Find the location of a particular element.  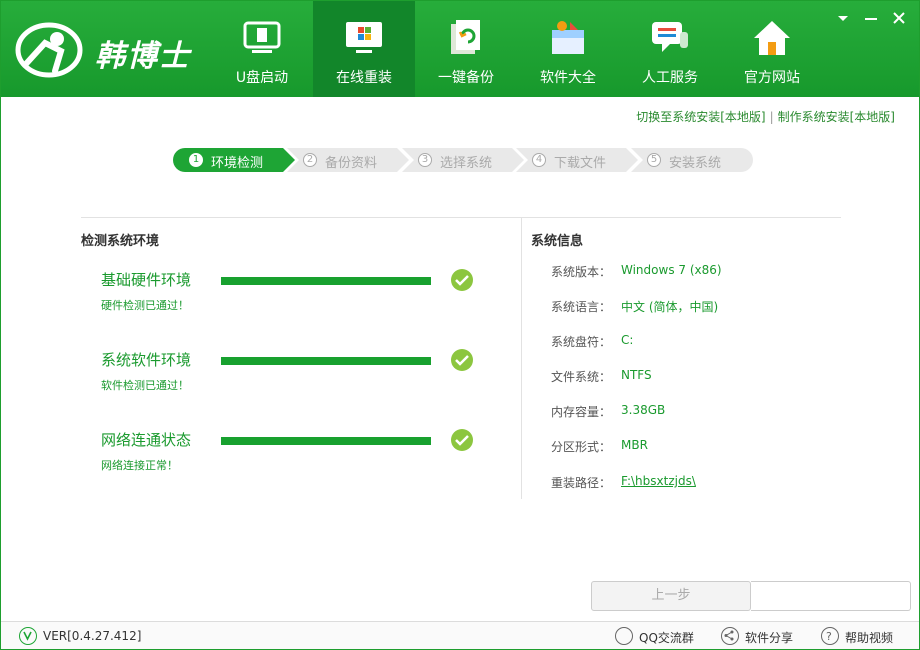

step-number: 5 is located at coordinates (654, 160).